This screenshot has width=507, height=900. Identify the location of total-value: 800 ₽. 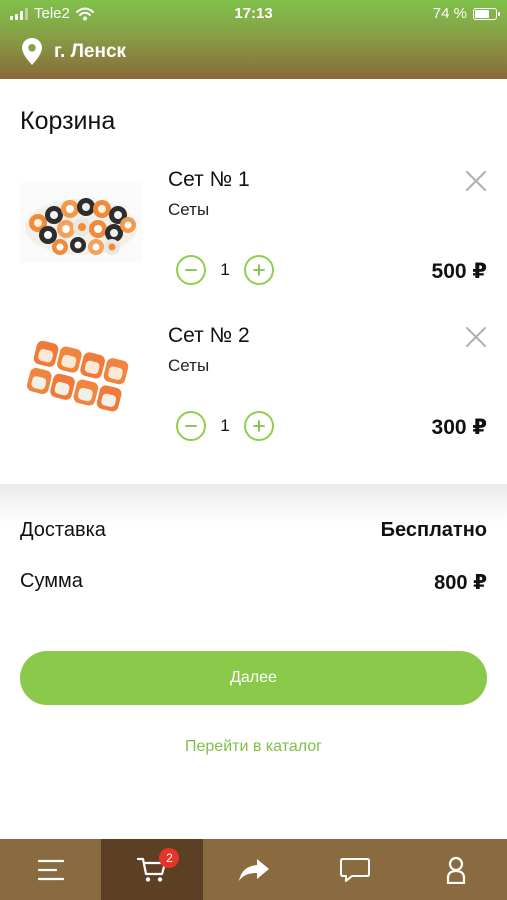
(460, 583).